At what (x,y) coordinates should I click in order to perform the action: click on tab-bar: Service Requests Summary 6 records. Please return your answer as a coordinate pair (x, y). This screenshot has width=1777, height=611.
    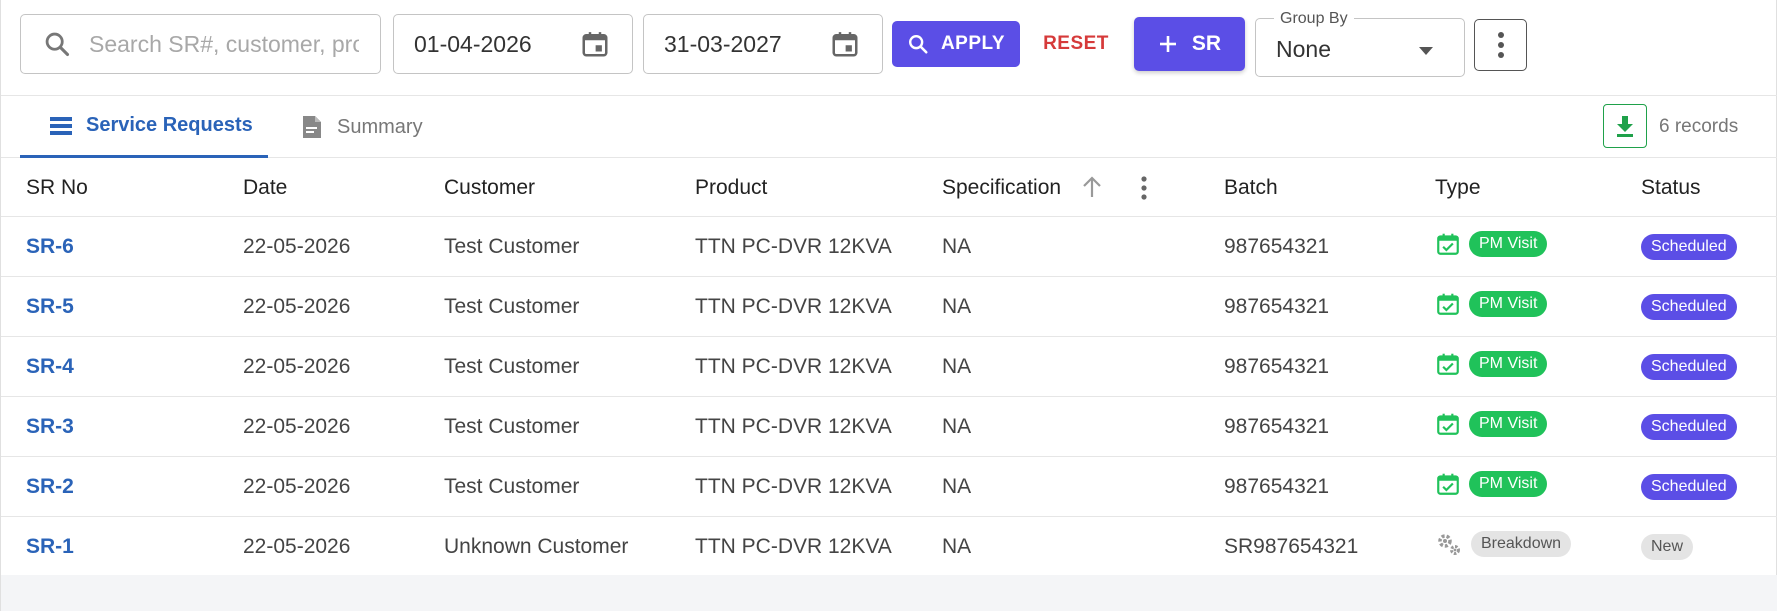
    Looking at the image, I should click on (889, 127).